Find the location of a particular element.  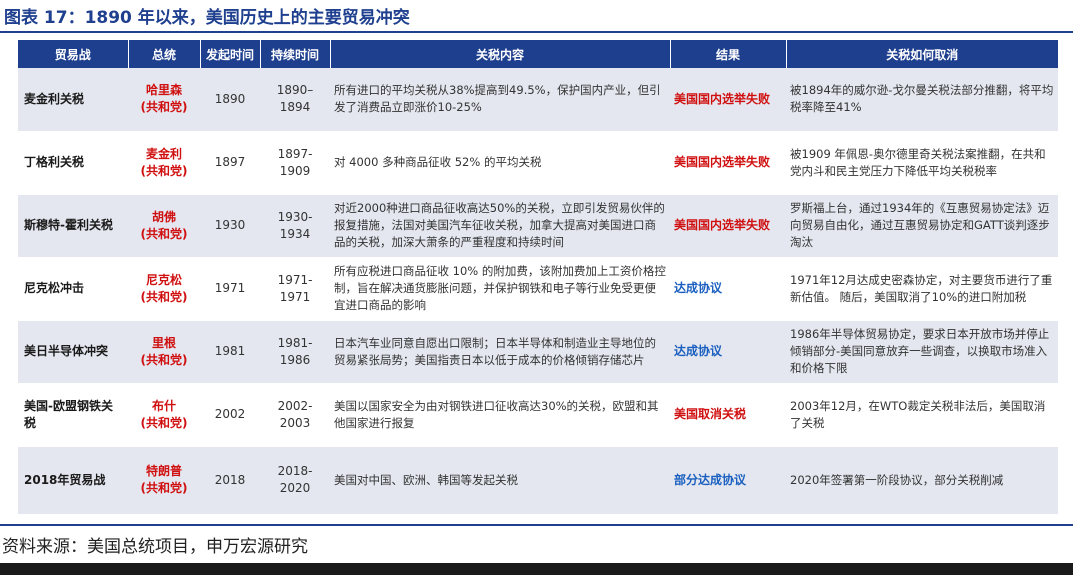

cell-removal: 被1894年的威尔逊-戈尔曼关税法部分推翻，将平均税率降至41% is located at coordinates (922, 100).